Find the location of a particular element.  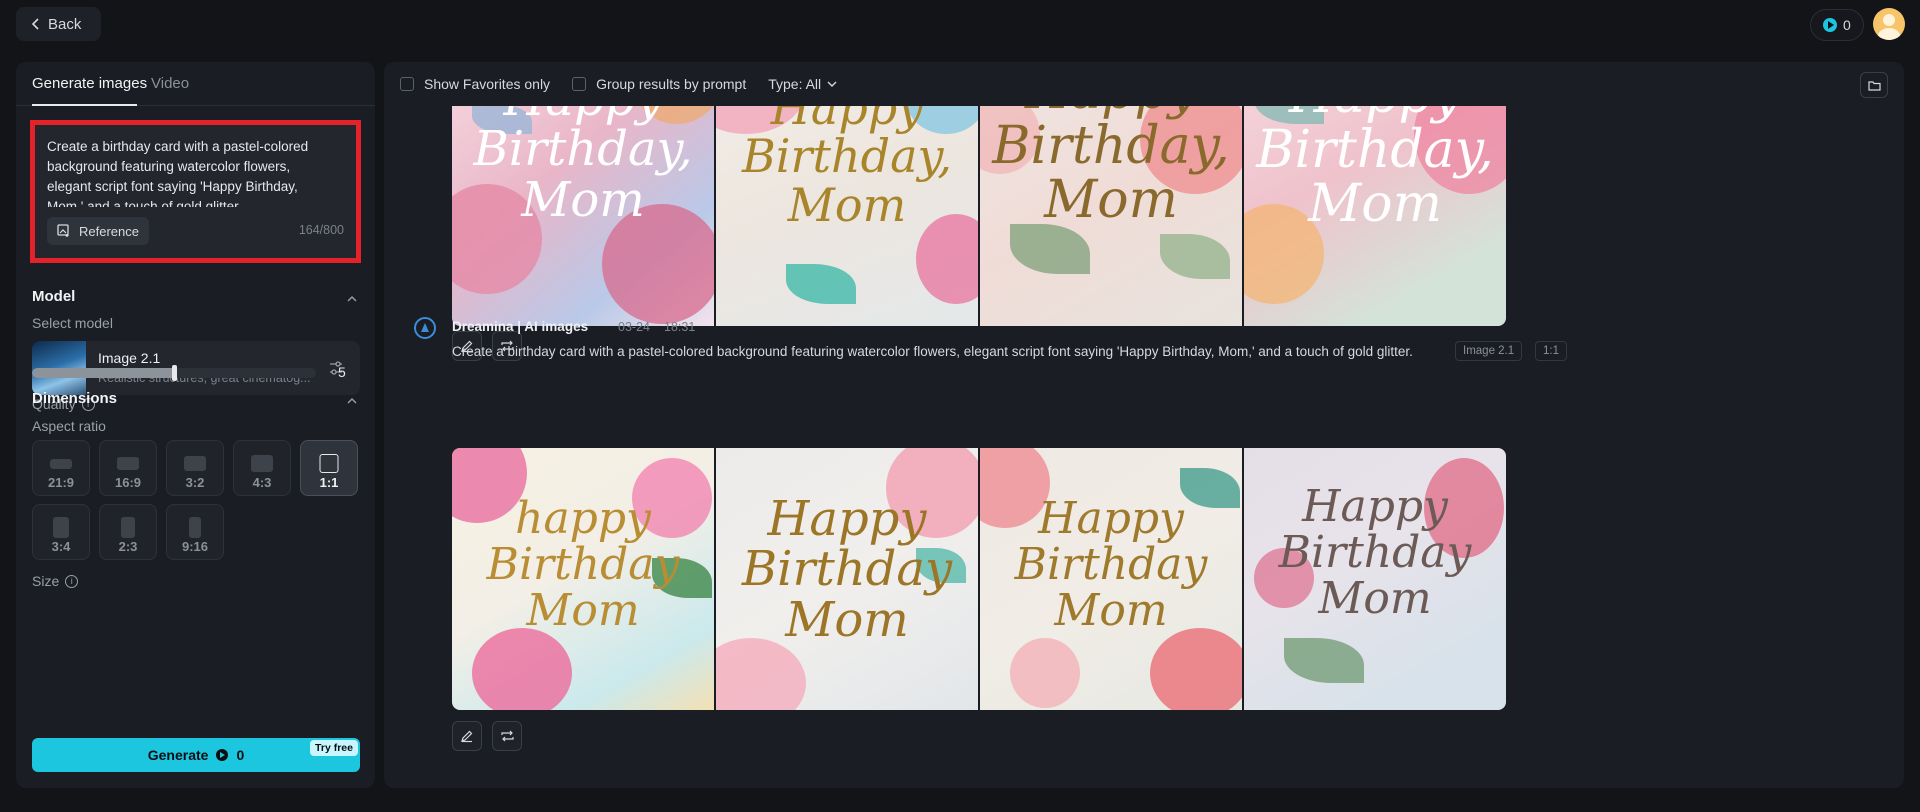

folder-icon is located at coordinates (1874, 85).